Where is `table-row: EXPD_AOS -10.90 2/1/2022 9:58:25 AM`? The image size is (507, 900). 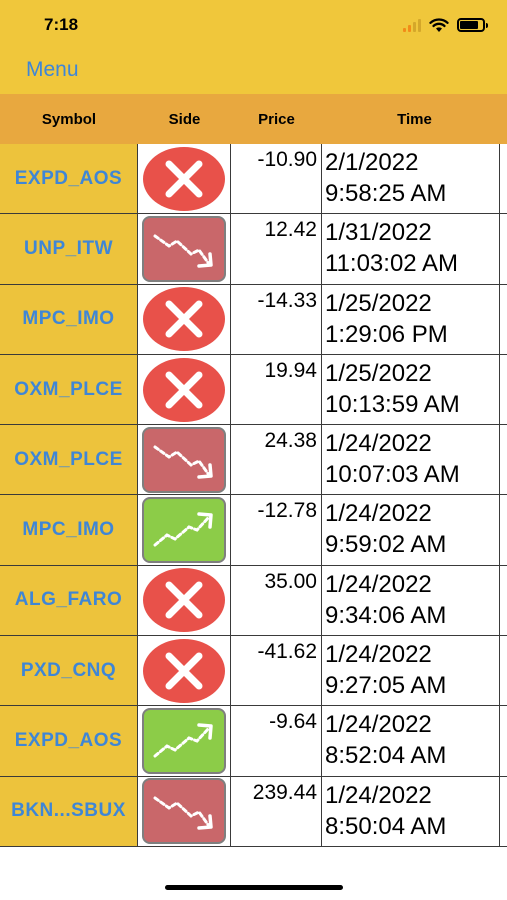 table-row: EXPD_AOS -10.90 2/1/2022 9:58:25 AM is located at coordinates (253, 179).